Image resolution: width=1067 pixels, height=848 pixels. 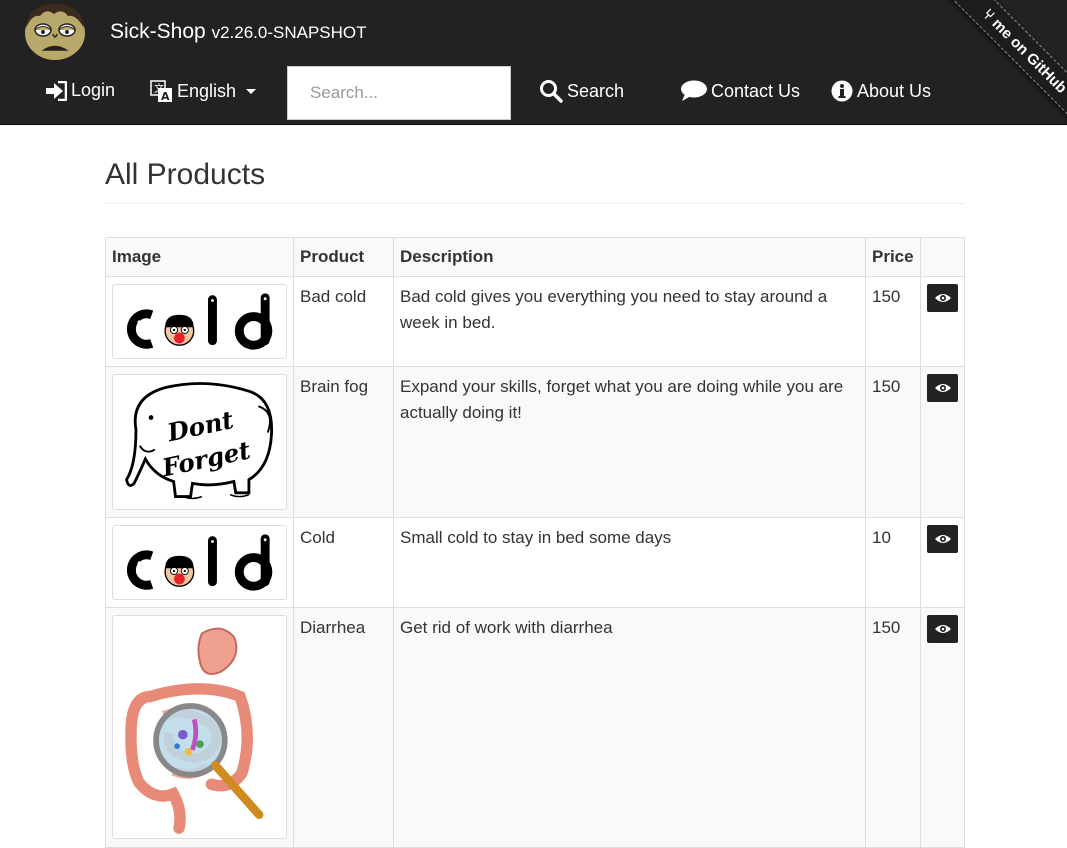 I want to click on search-icon, so click(x=551, y=91).